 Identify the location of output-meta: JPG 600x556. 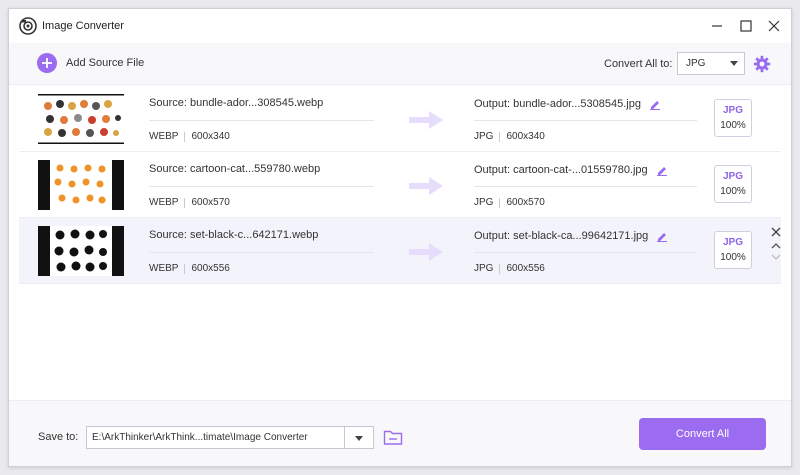
(509, 268).